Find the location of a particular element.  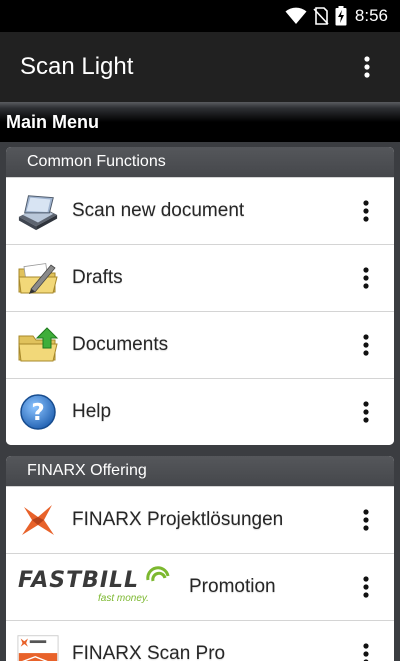

app-bar: Scan Light is located at coordinates (200, 67).